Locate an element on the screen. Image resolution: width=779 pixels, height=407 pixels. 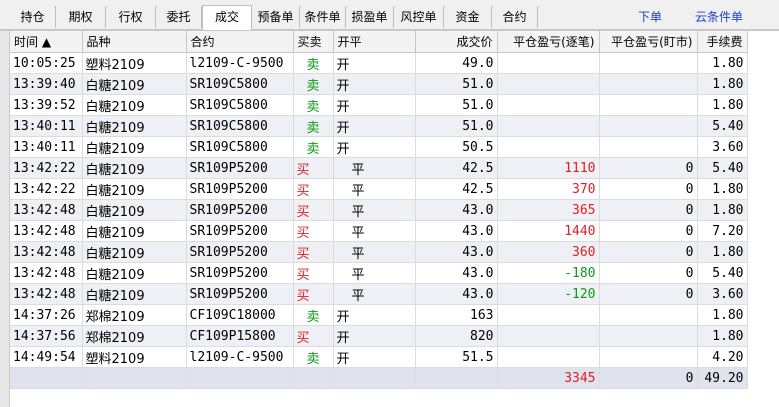
cloud-conditional-order-link: 云条件单 is located at coordinates (719, 17).